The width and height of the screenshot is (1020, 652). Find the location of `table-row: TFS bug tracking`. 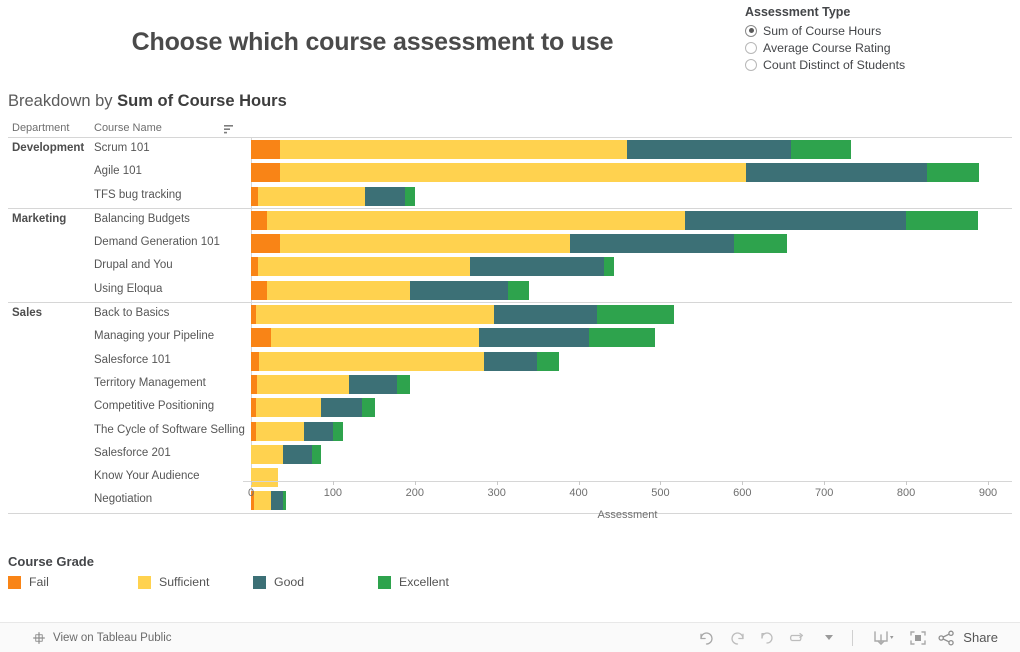

table-row: TFS bug tracking is located at coordinates (510, 196).